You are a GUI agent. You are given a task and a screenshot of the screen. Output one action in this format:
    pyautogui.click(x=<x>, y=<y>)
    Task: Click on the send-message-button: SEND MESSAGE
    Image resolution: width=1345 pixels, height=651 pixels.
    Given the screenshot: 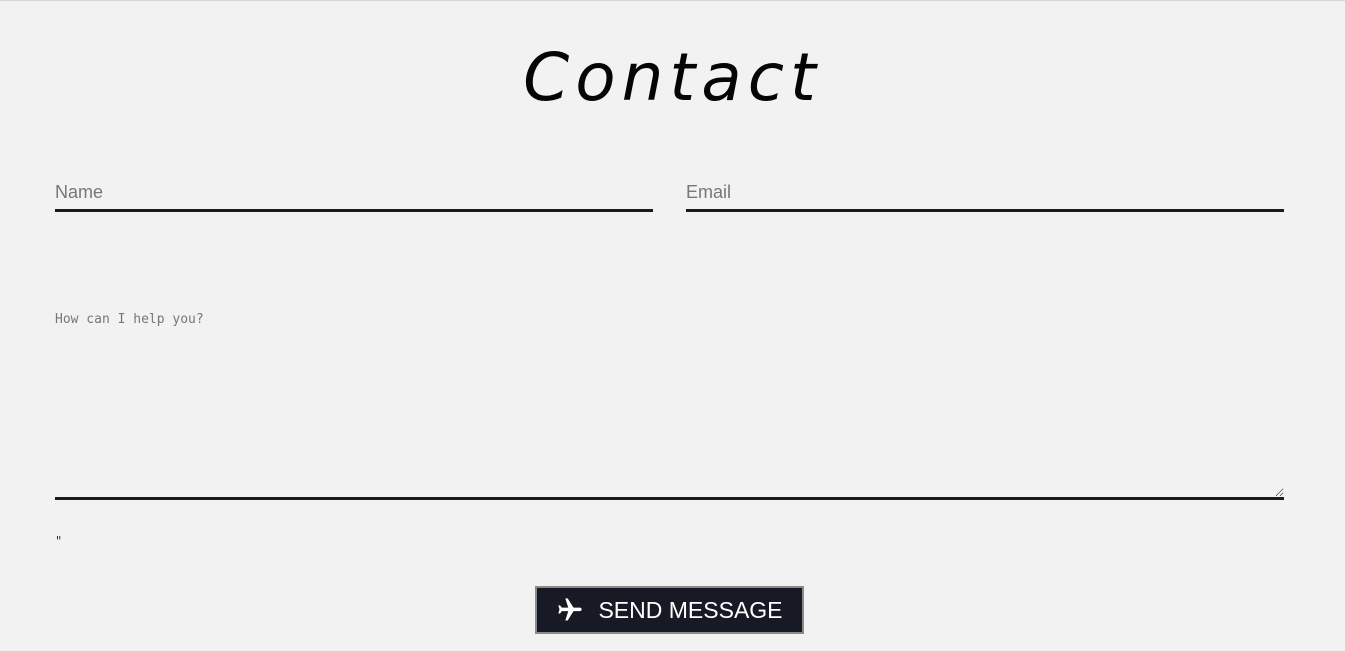 What is the action you would take?
    pyautogui.click(x=669, y=610)
    